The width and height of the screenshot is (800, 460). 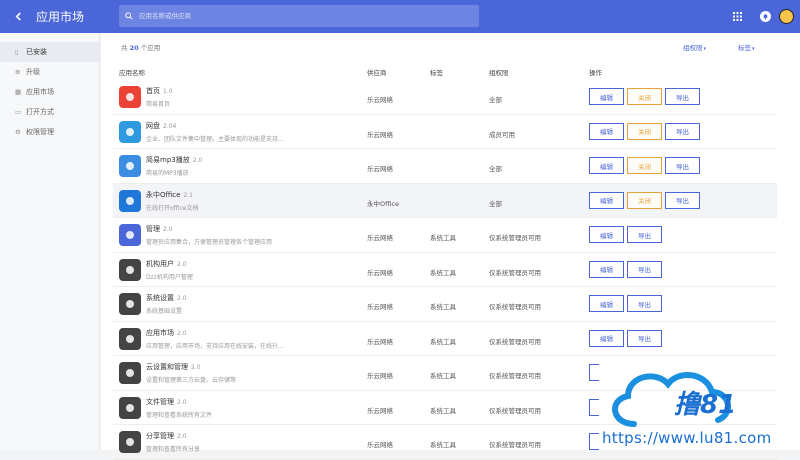 What do you see at coordinates (304, 16) in the screenshot?
I see `search-input` at bounding box center [304, 16].